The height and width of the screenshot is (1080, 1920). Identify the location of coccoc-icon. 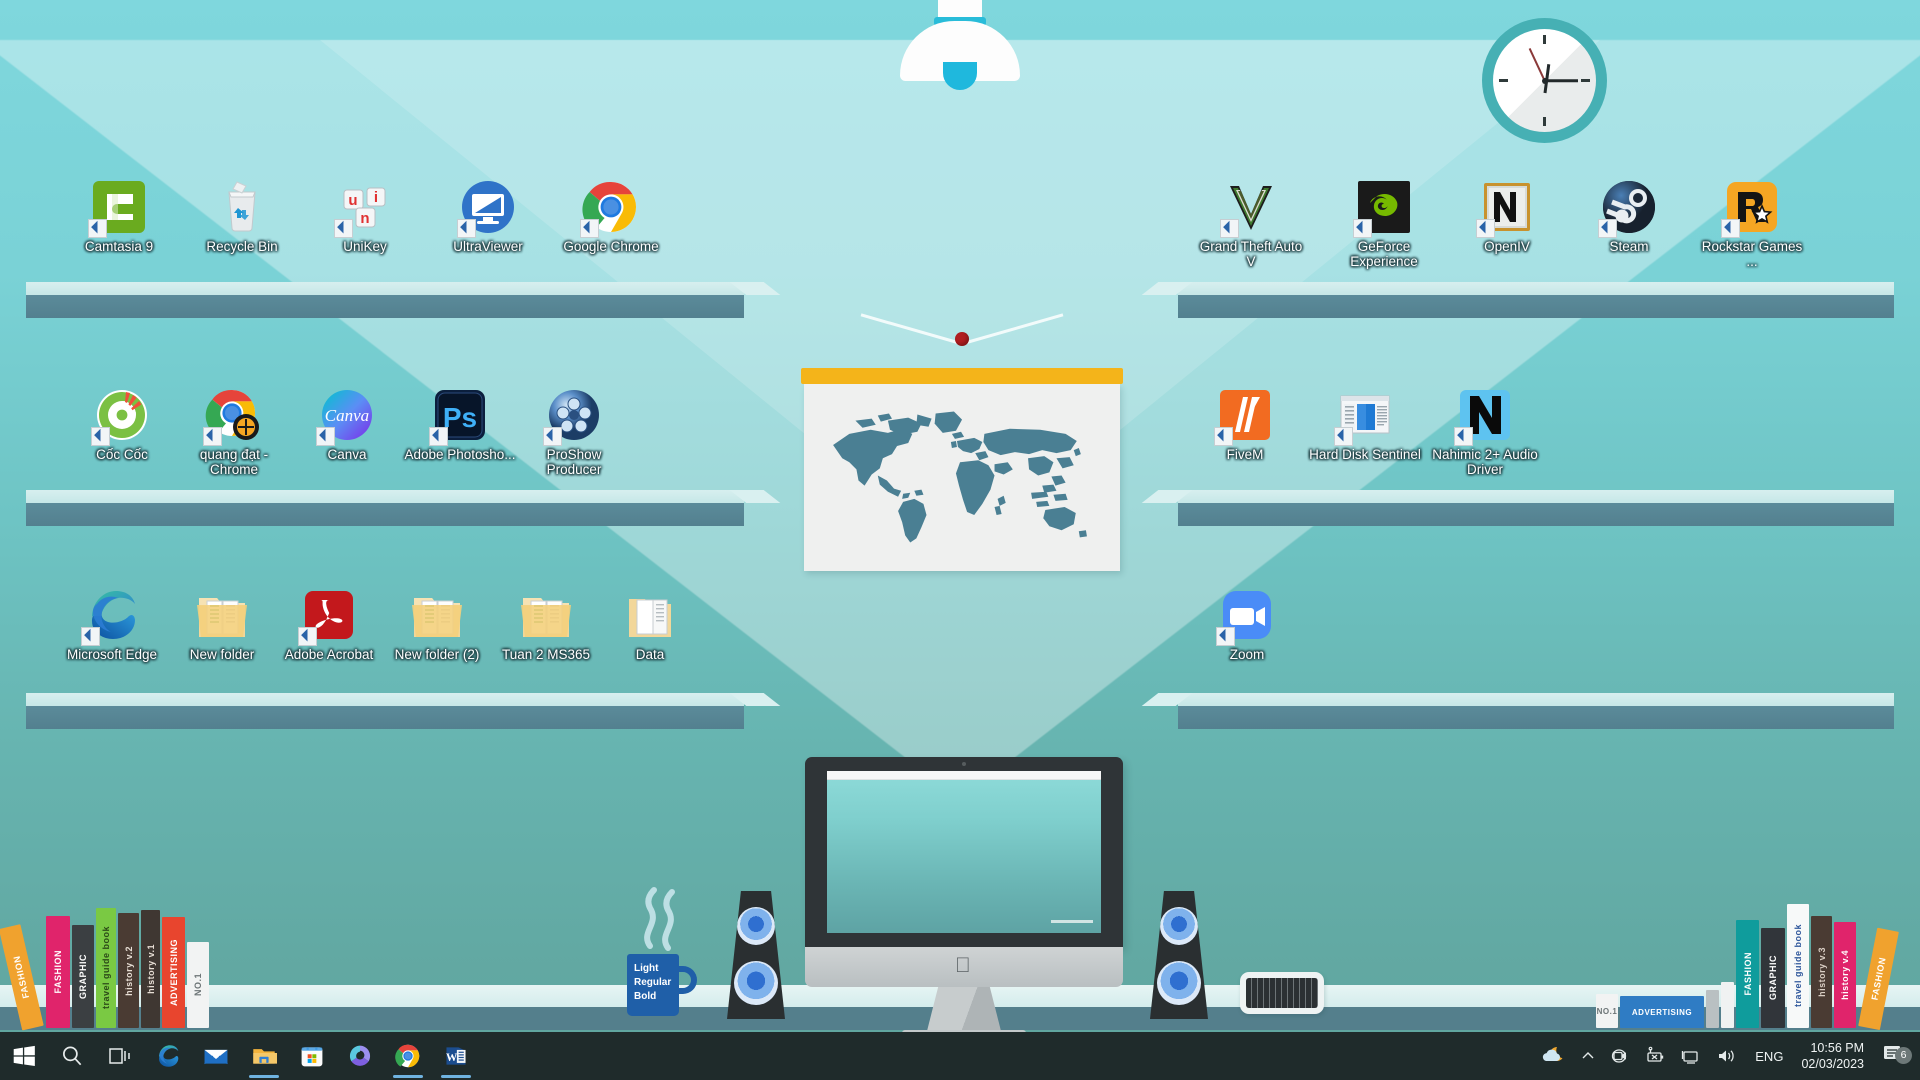
(121, 416).